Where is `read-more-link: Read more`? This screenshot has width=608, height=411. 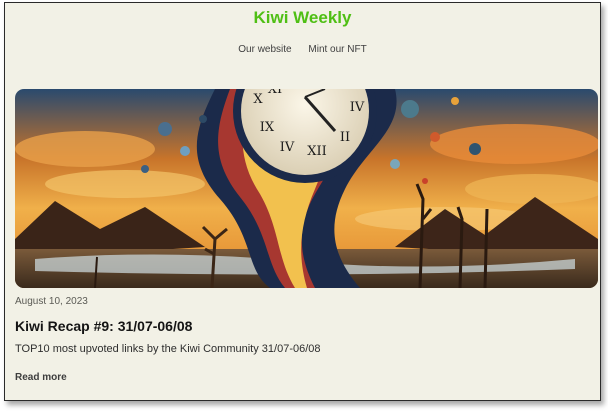 read-more-link: Read more is located at coordinates (41, 377).